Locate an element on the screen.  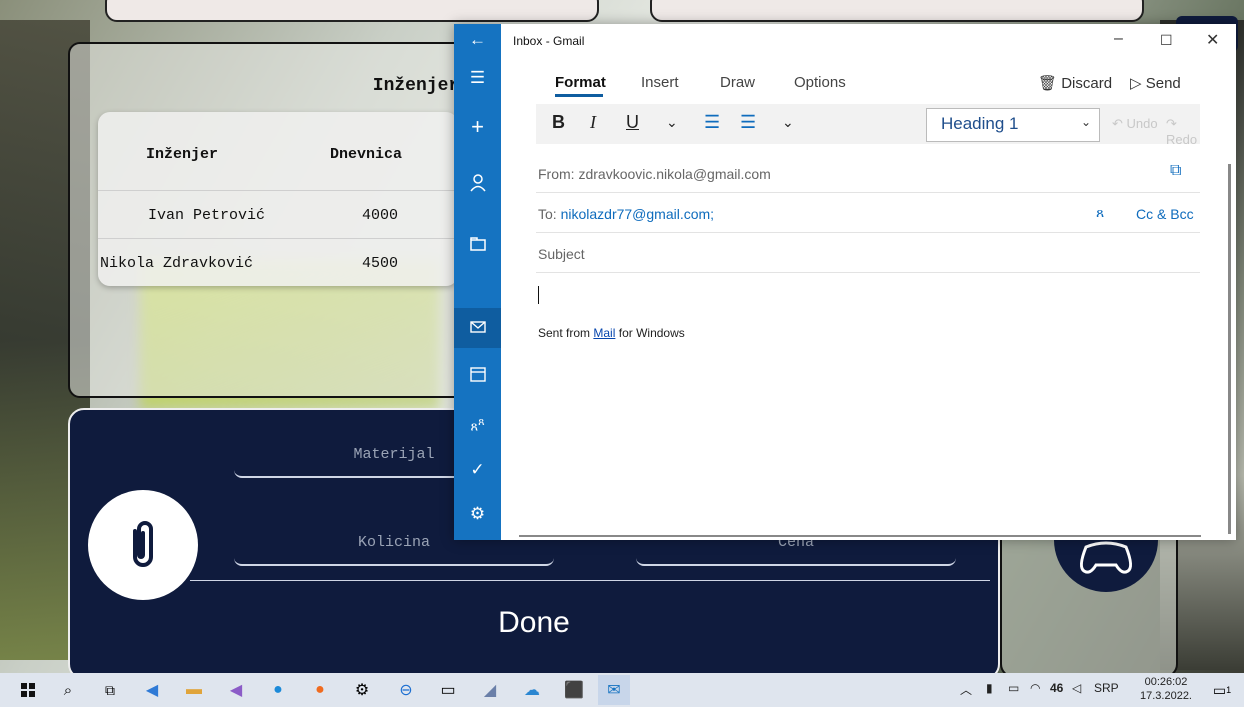
style-chevron-icon: ⌄ is located at coordinates (1085, 122).